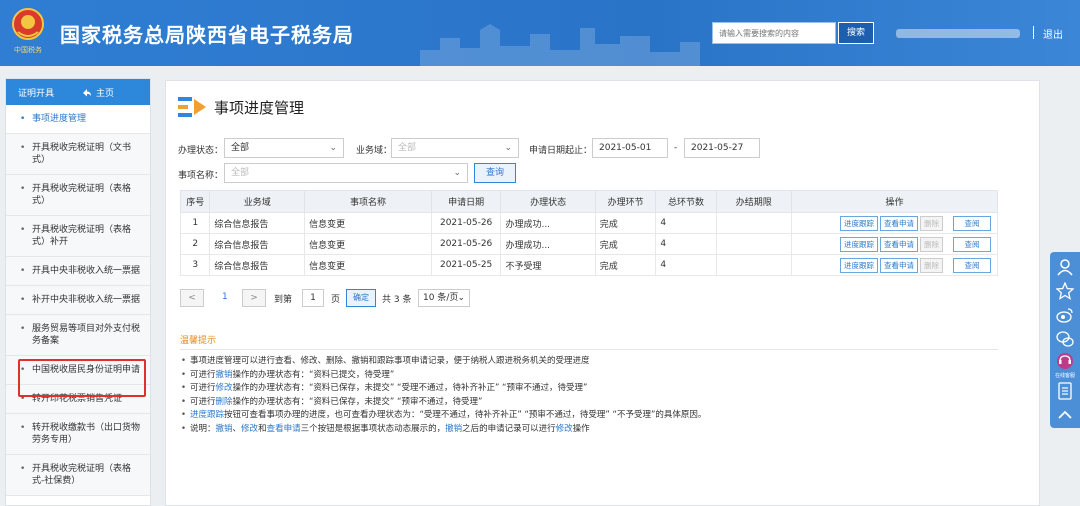 This screenshot has width=1080, height=506. Describe the element at coordinates (1053, 33) in the screenshot. I see `logout-link: 退出` at that location.